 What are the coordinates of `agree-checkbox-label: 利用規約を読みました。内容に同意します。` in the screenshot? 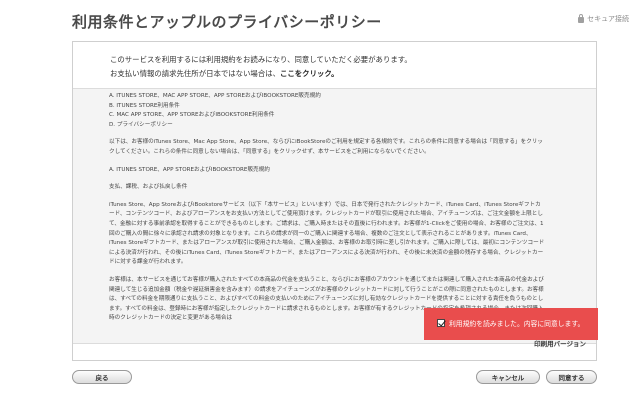 It's located at (516, 323).